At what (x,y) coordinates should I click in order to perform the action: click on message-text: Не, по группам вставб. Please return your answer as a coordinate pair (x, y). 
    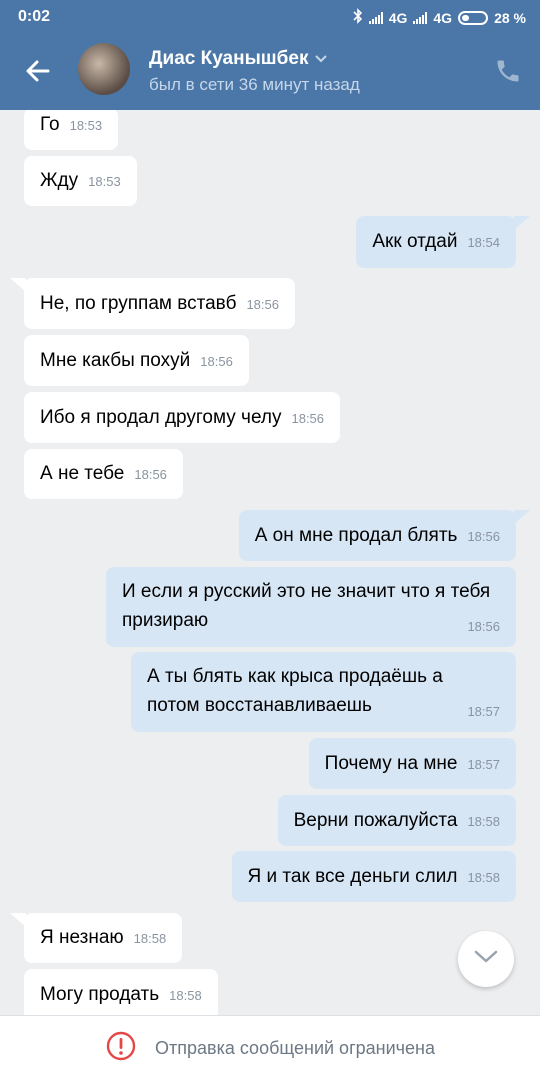
    Looking at the image, I should click on (138, 303).